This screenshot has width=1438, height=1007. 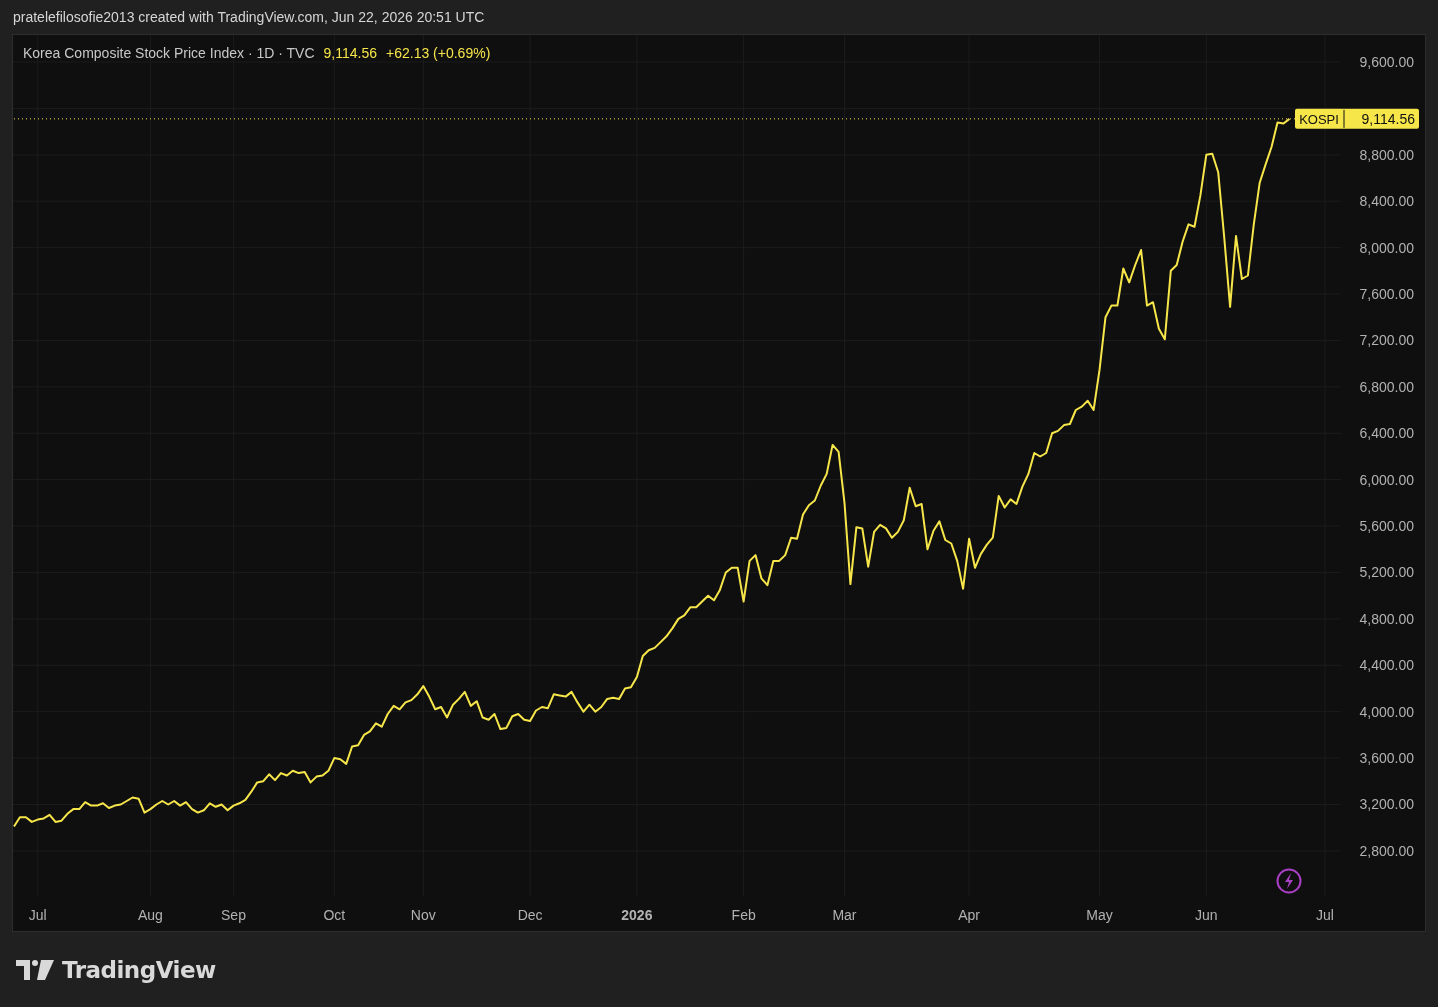 What do you see at coordinates (1386, 850) in the screenshot?
I see `axis-label: 2,800.00` at bounding box center [1386, 850].